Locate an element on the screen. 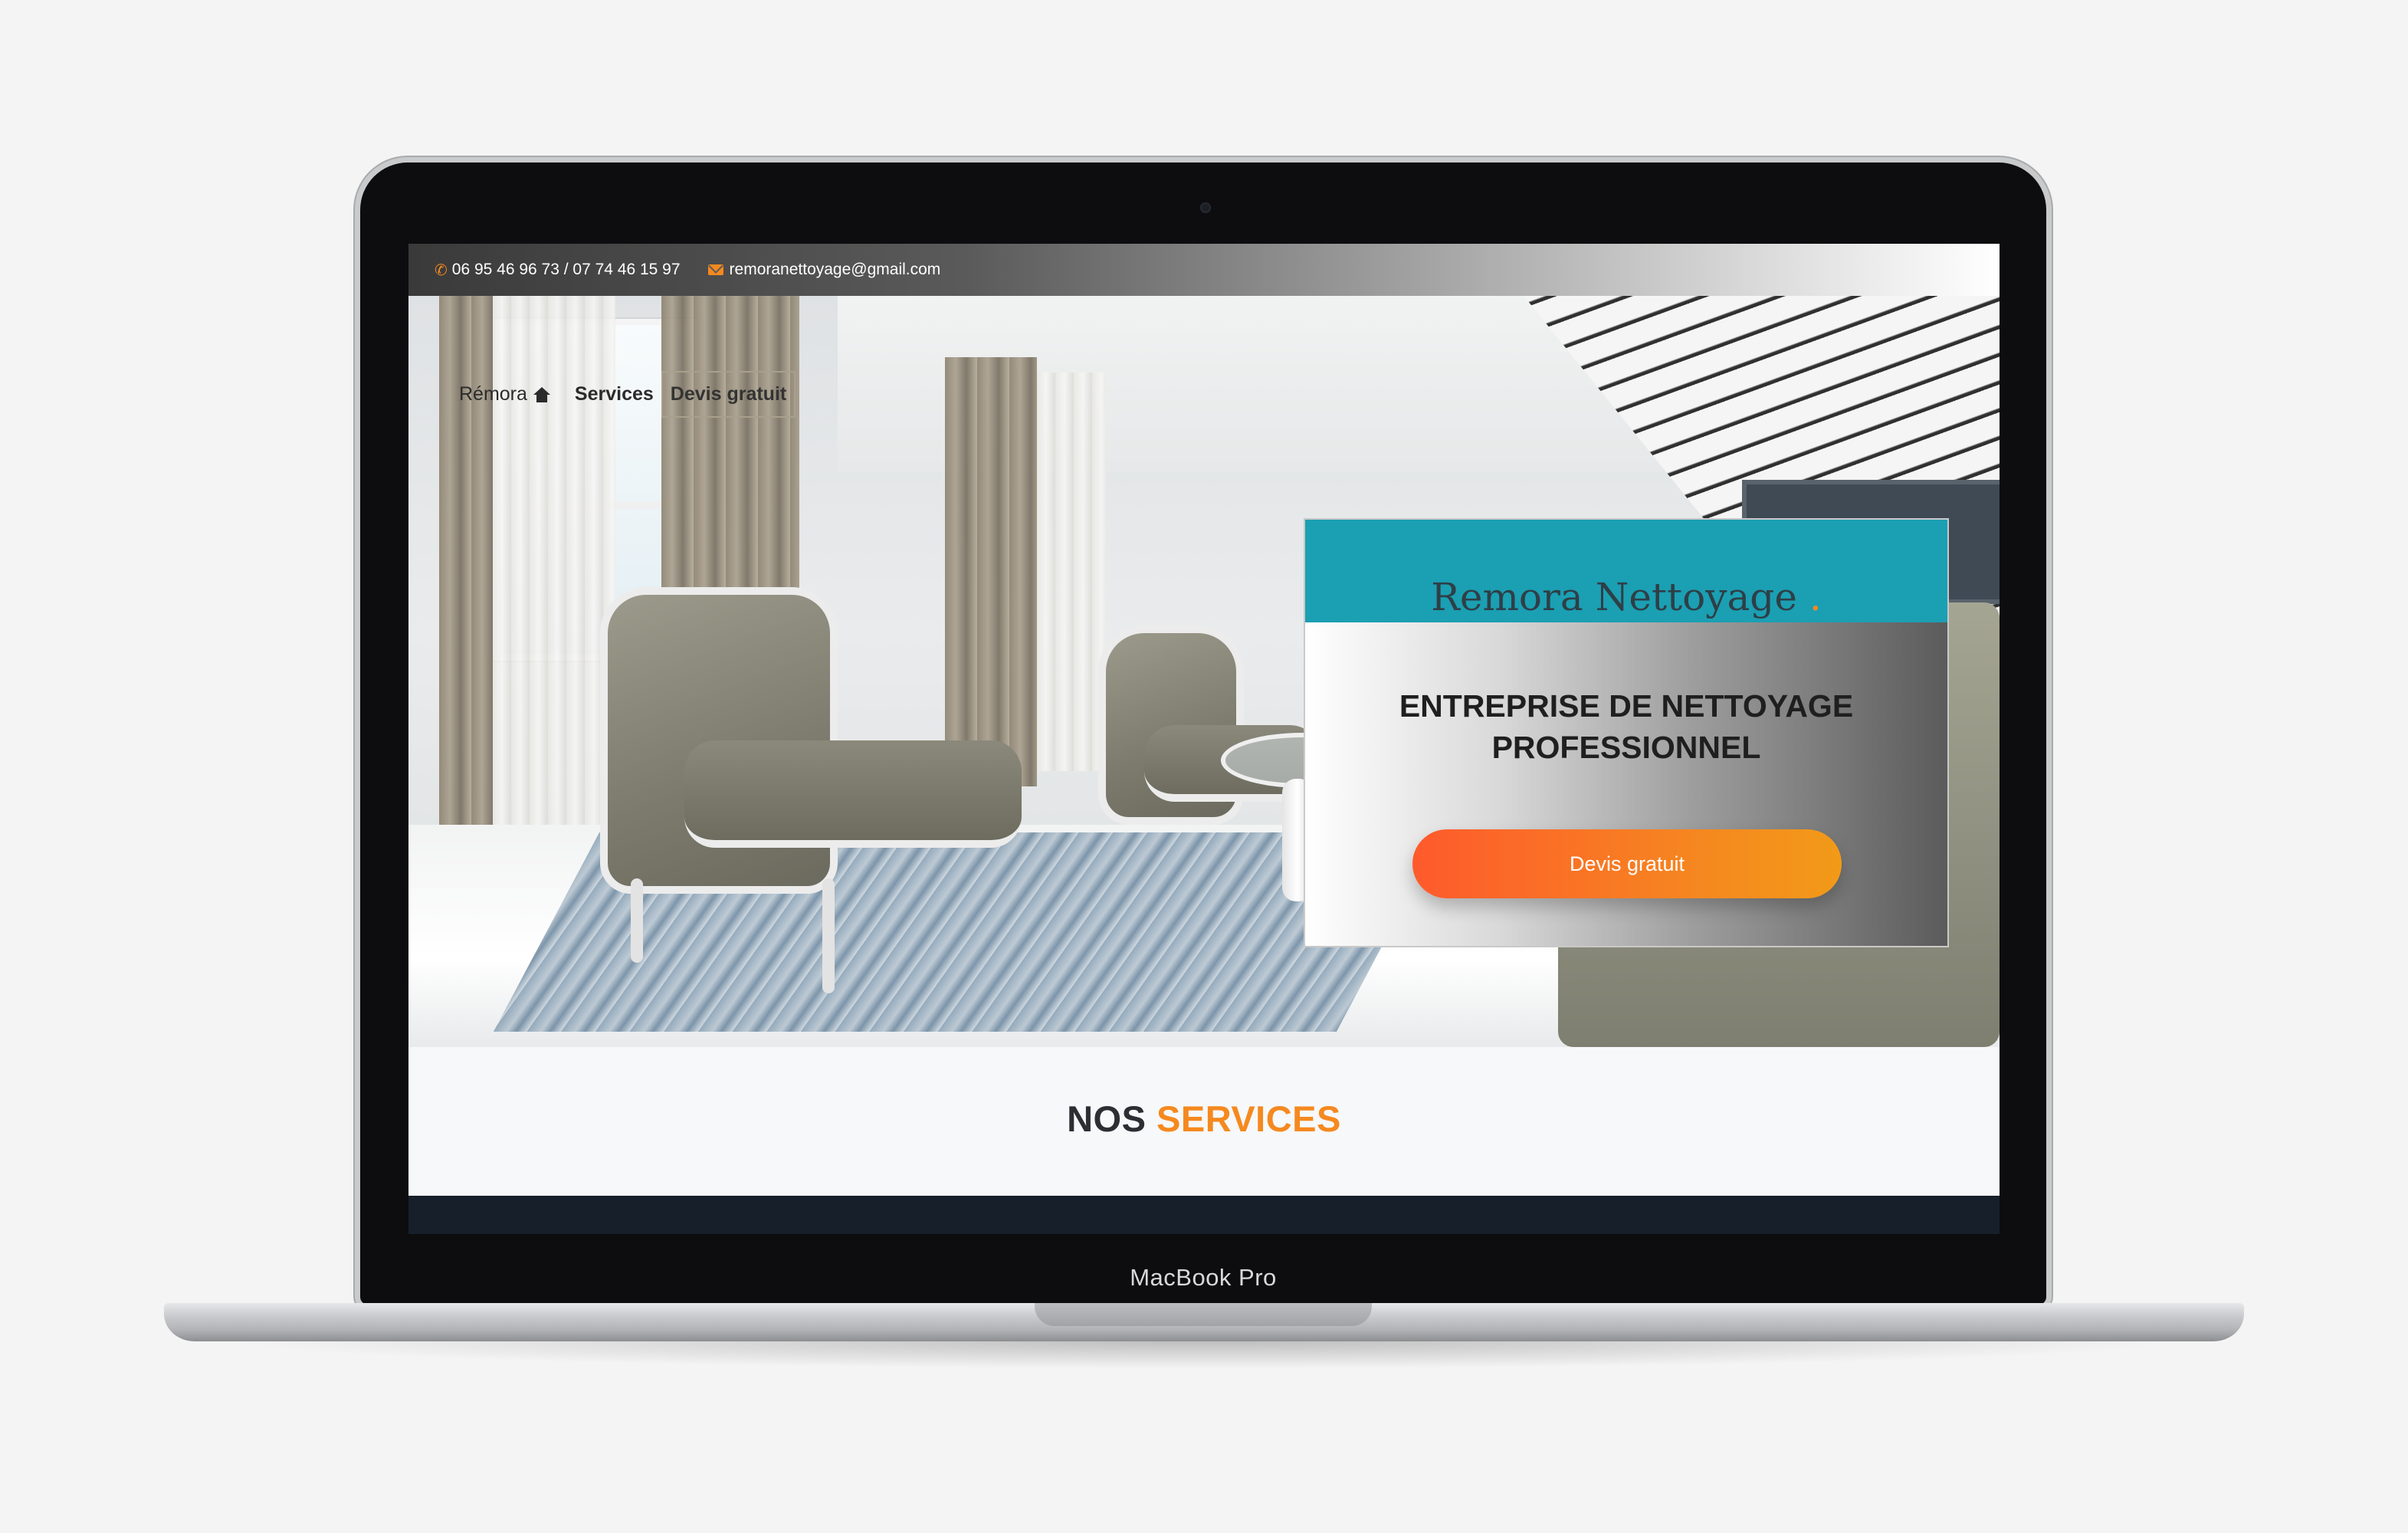 The image size is (2408, 1533). phone-number: 06 95 46 96 73 / 07 74 46 15 97 is located at coordinates (566, 270).